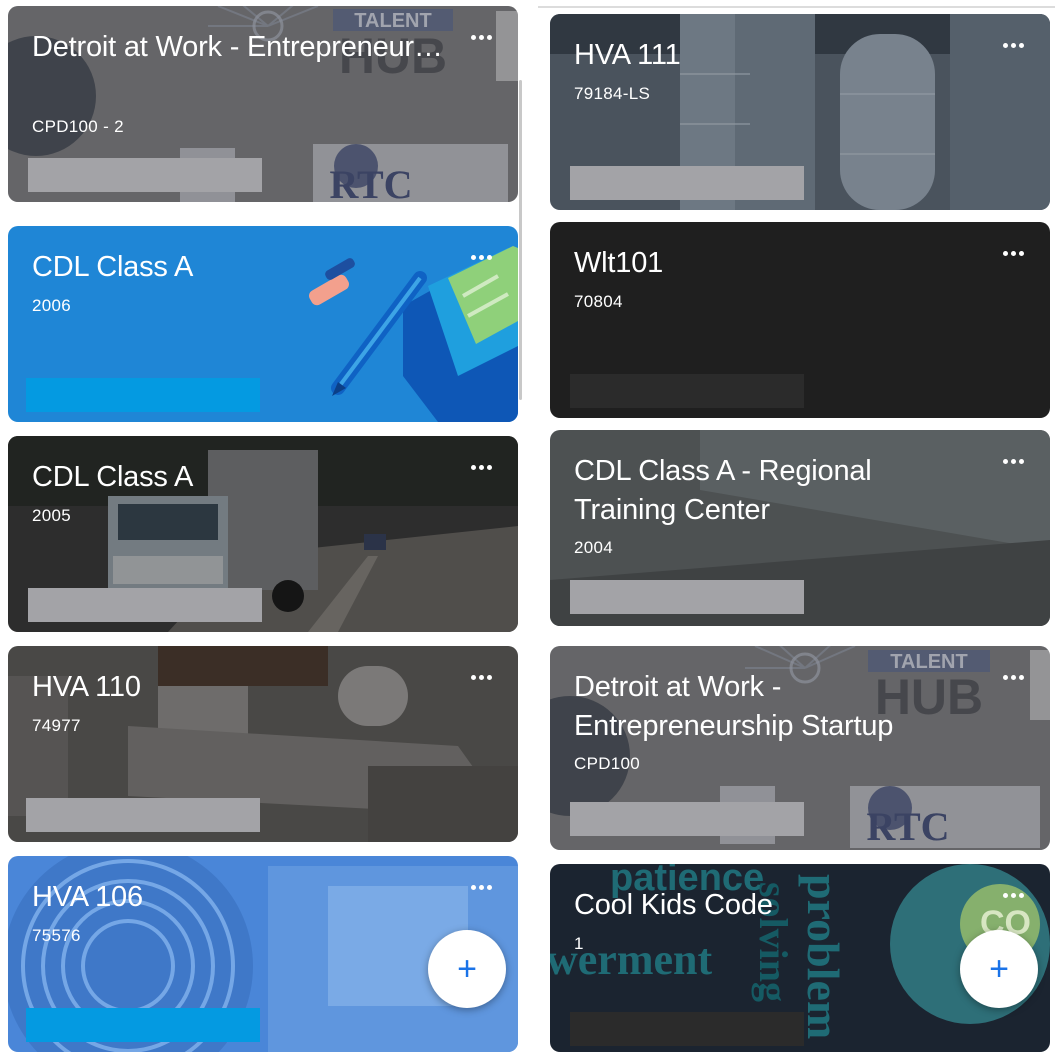  I want to click on class-title: CDL Class A - Regional Training Center, so click(723, 490).